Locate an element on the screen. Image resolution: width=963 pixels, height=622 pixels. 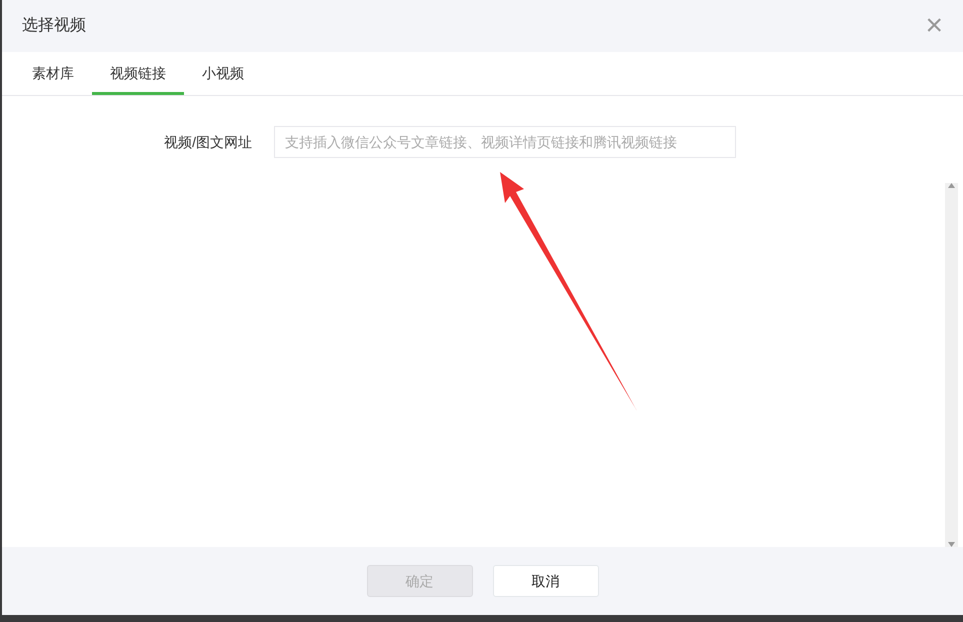
field-label: 视频/图文网址 is located at coordinates (208, 142).